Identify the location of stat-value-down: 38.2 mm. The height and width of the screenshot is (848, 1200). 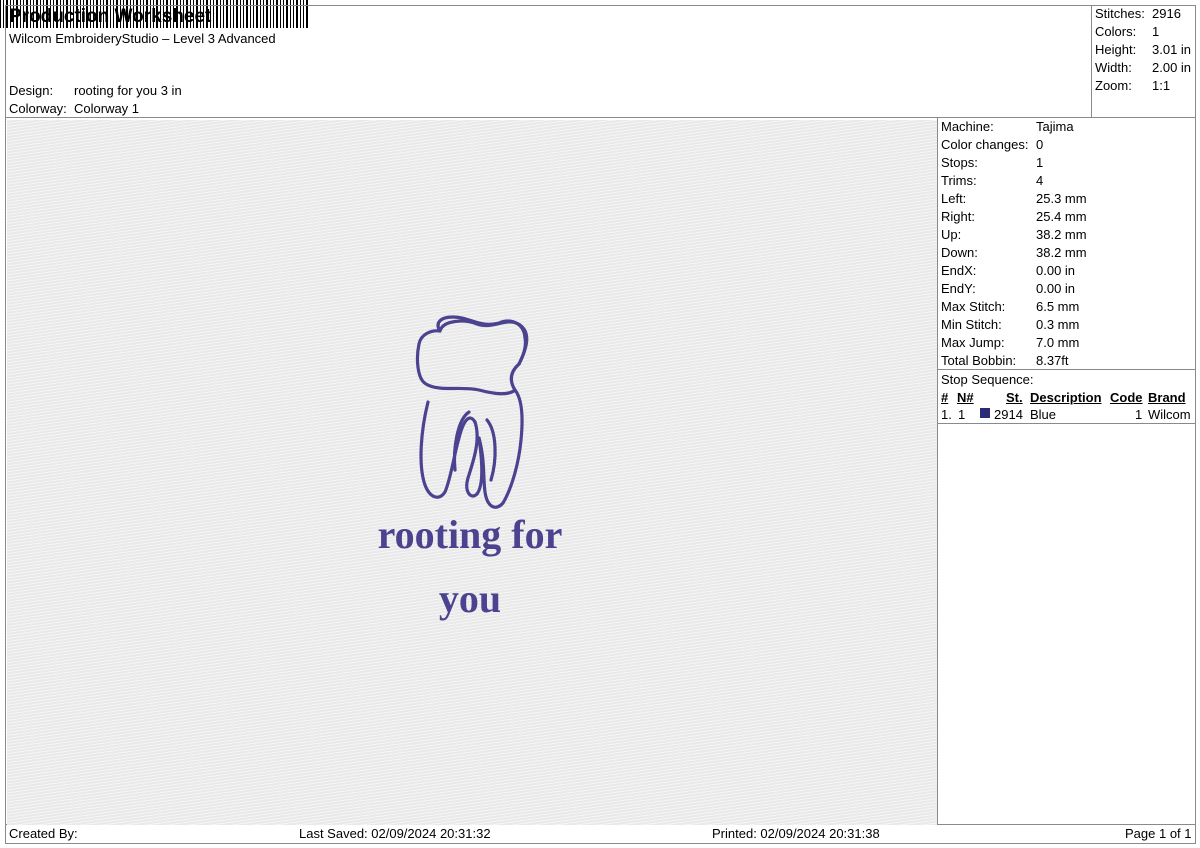
(1061, 252).